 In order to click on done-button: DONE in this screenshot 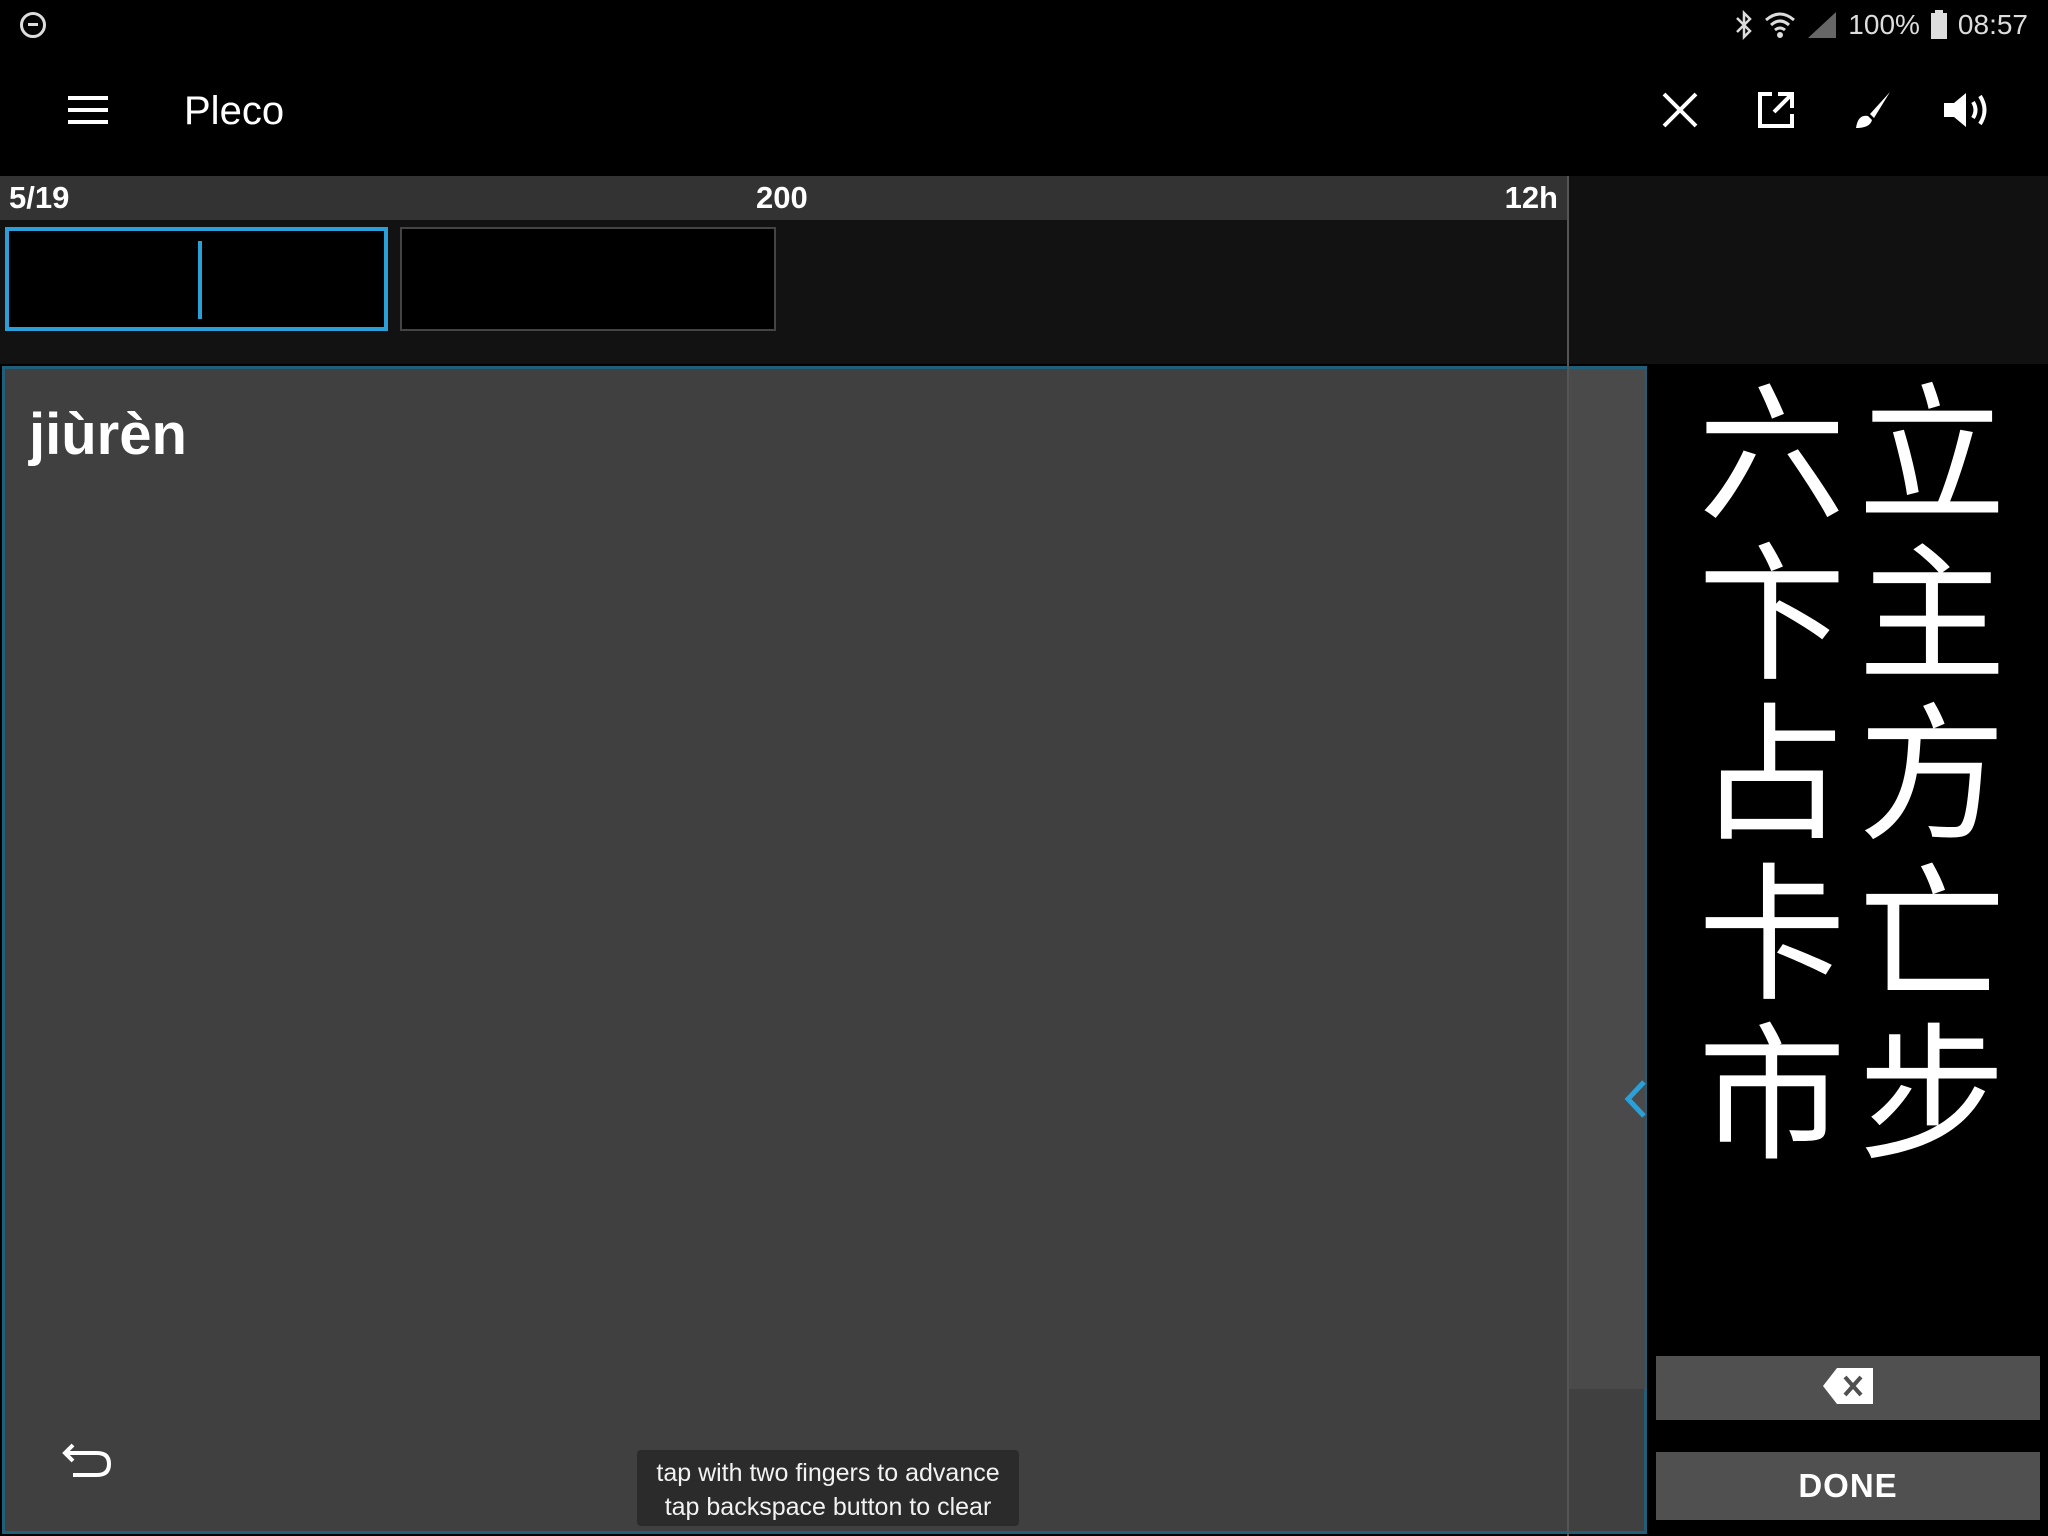, I will do `click(1848, 1486)`.